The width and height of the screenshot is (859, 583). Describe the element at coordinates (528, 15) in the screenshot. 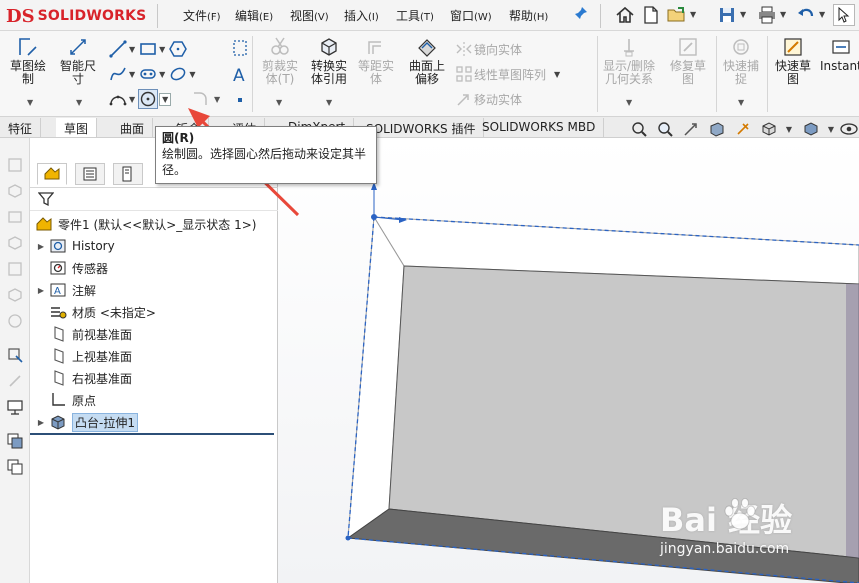

I see `menu-help: 帮助(H)` at that location.